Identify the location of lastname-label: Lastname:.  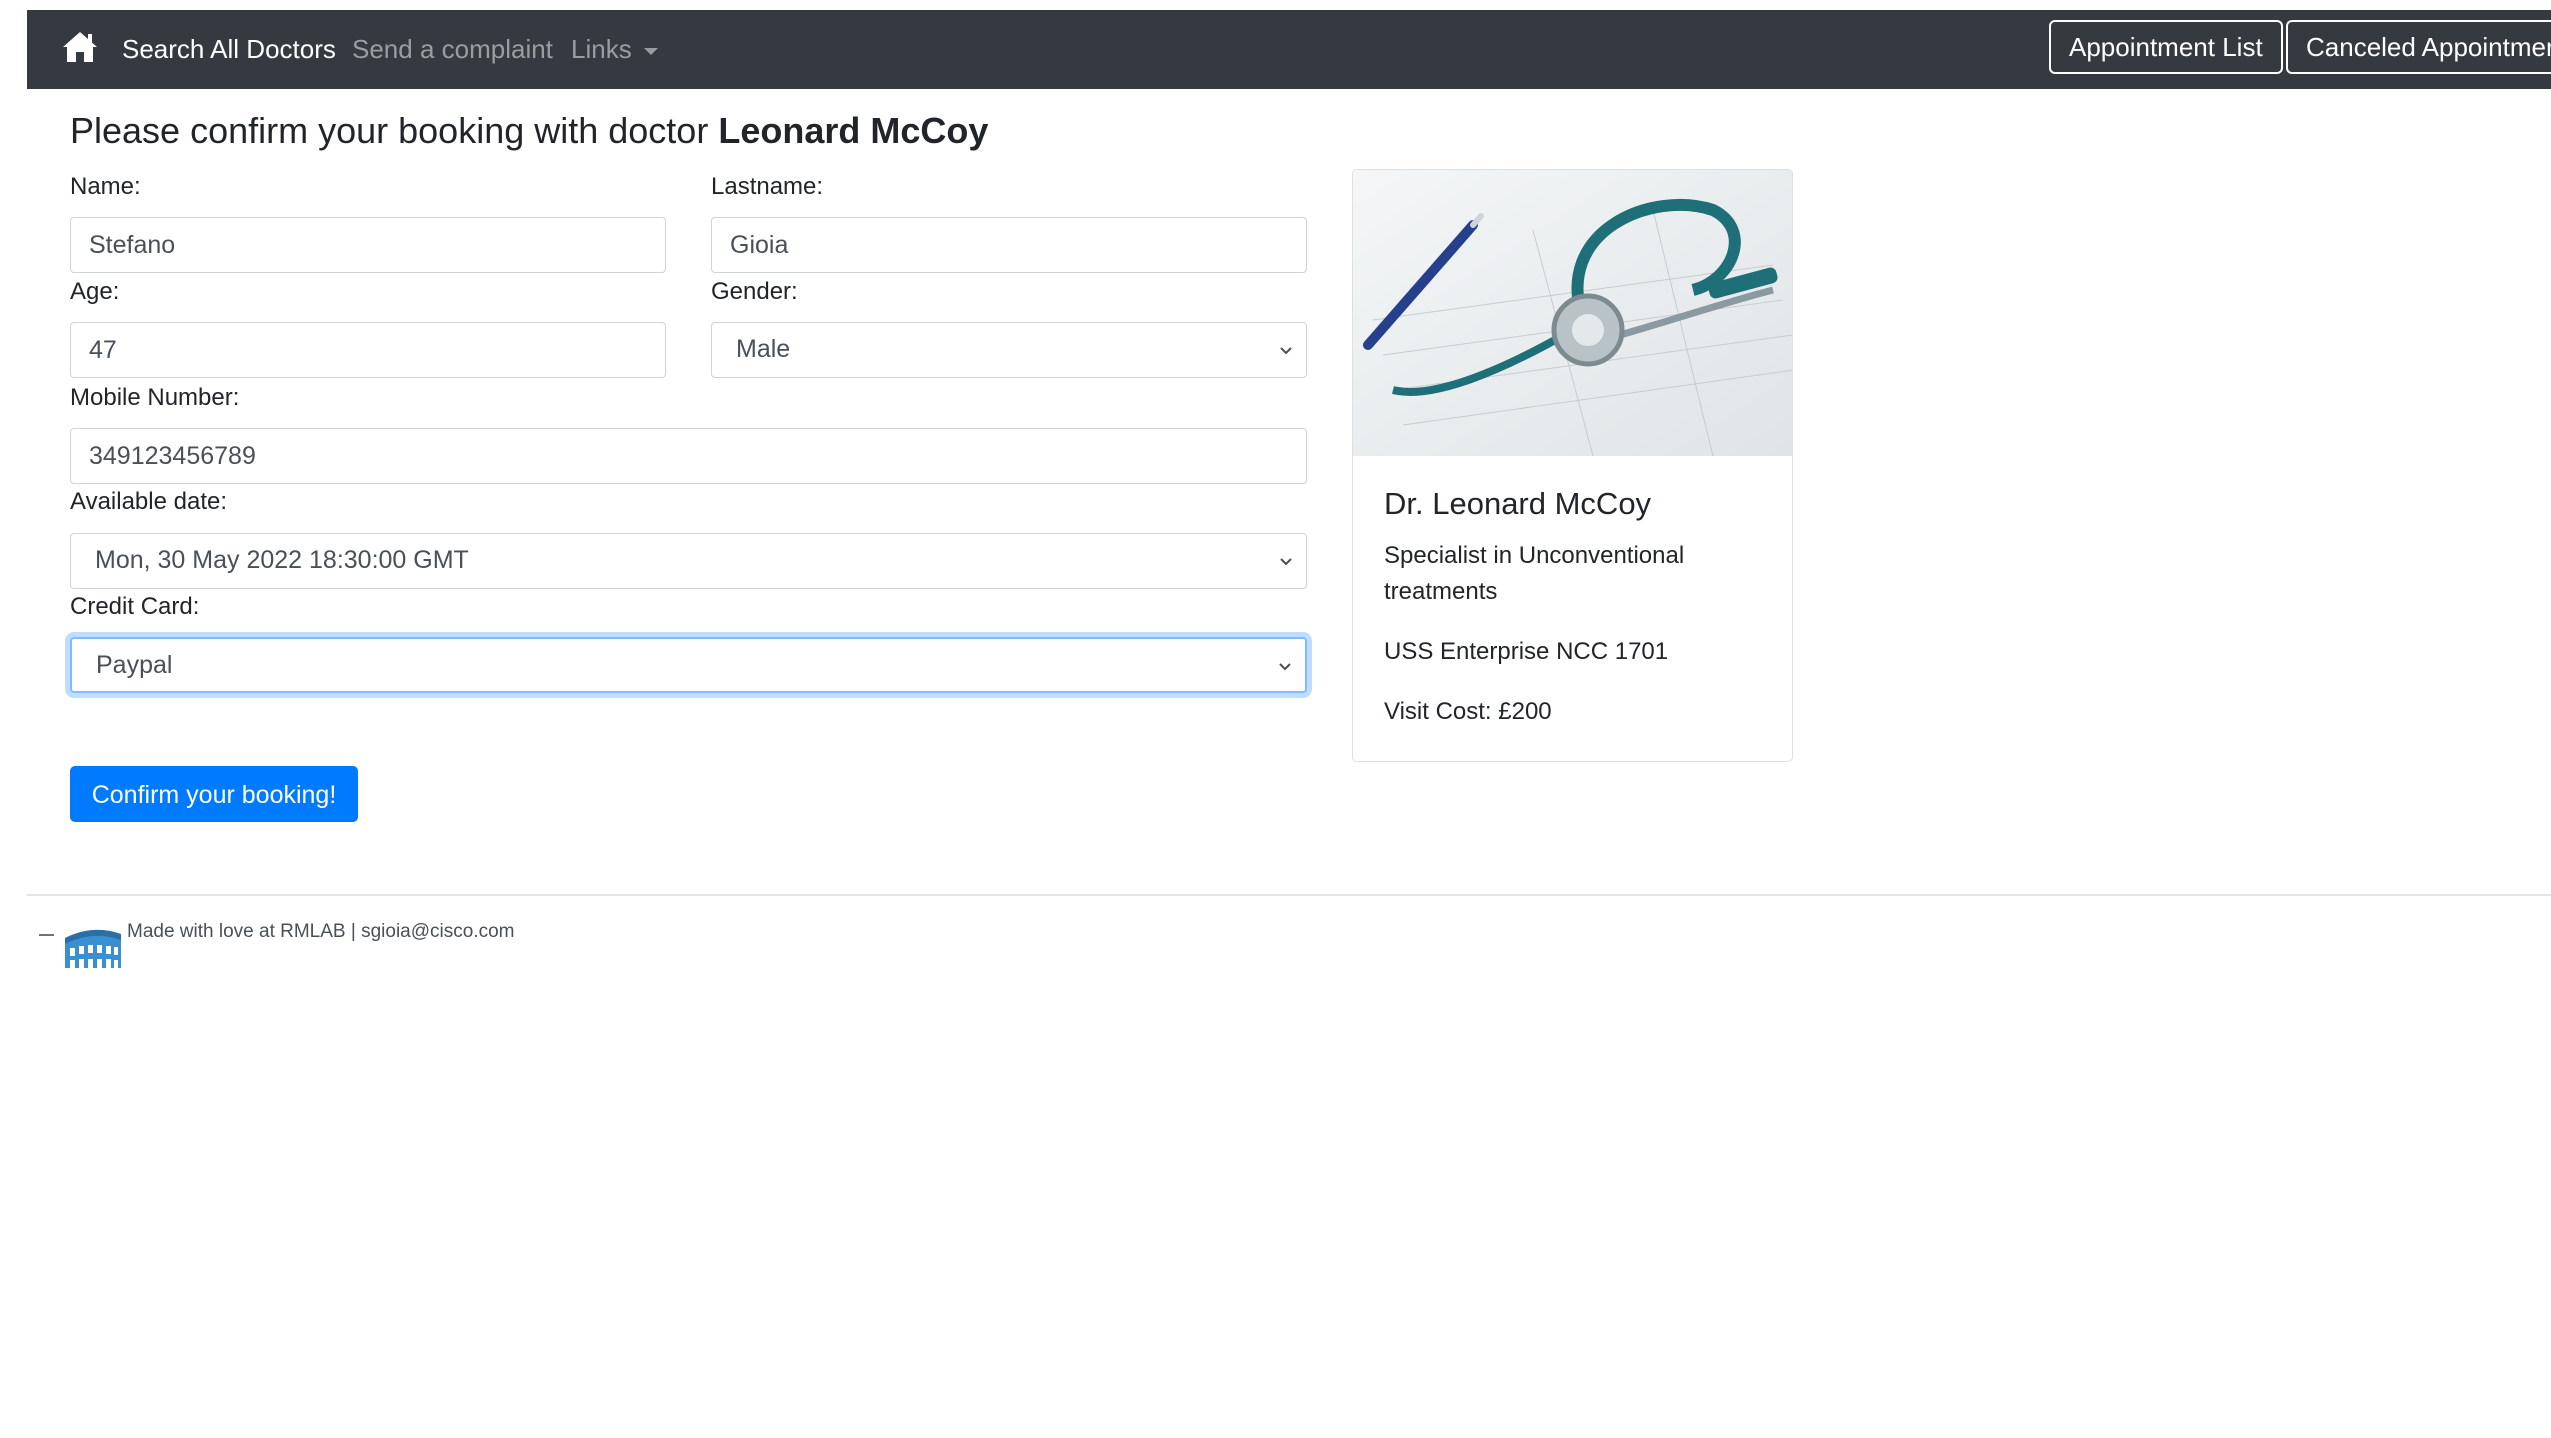
(767, 186).